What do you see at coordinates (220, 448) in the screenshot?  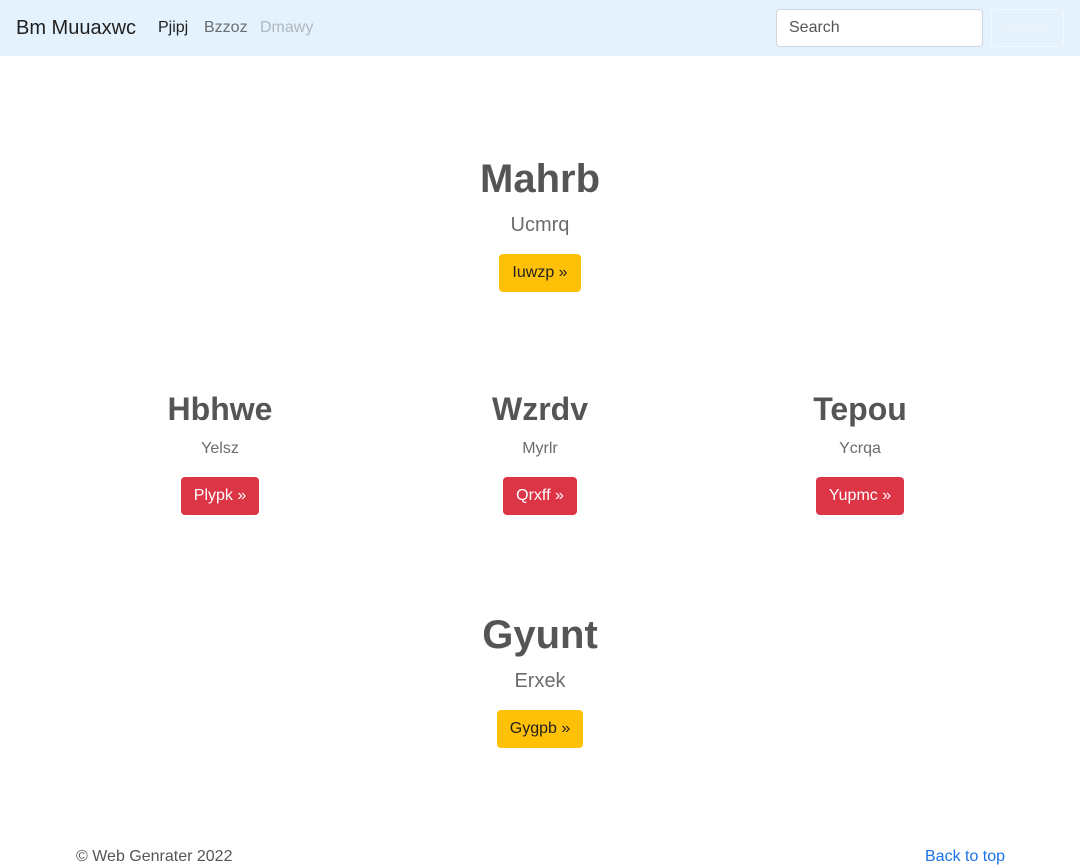 I see `column-subtitle: Yelsz` at bounding box center [220, 448].